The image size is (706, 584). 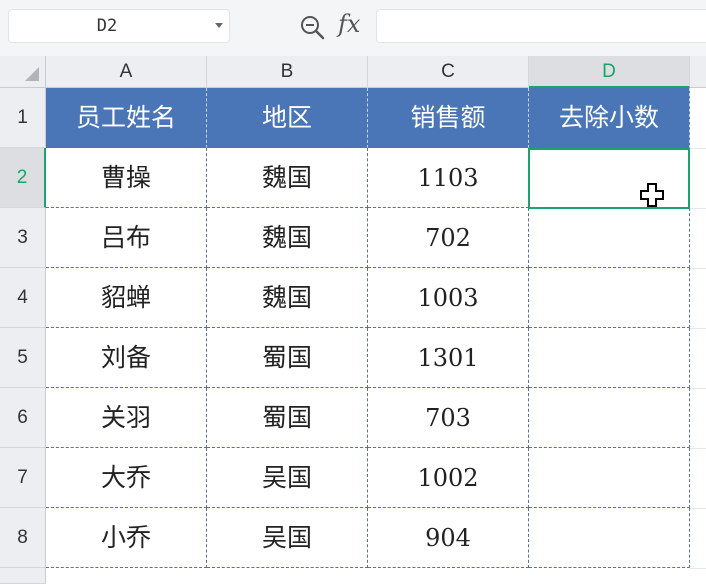 I want to click on row-header-6: 6, so click(x=23, y=418).